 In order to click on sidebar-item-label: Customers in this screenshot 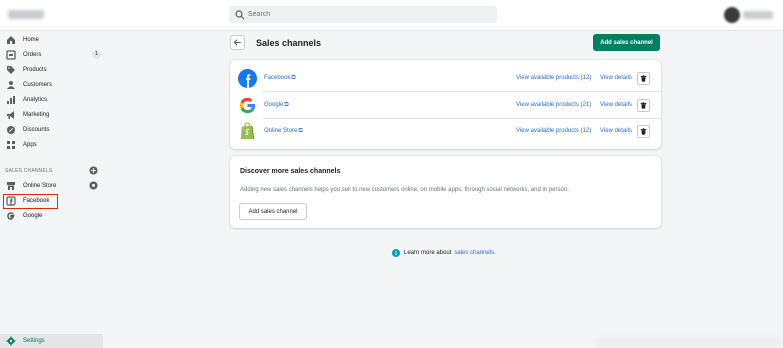, I will do `click(38, 85)`.